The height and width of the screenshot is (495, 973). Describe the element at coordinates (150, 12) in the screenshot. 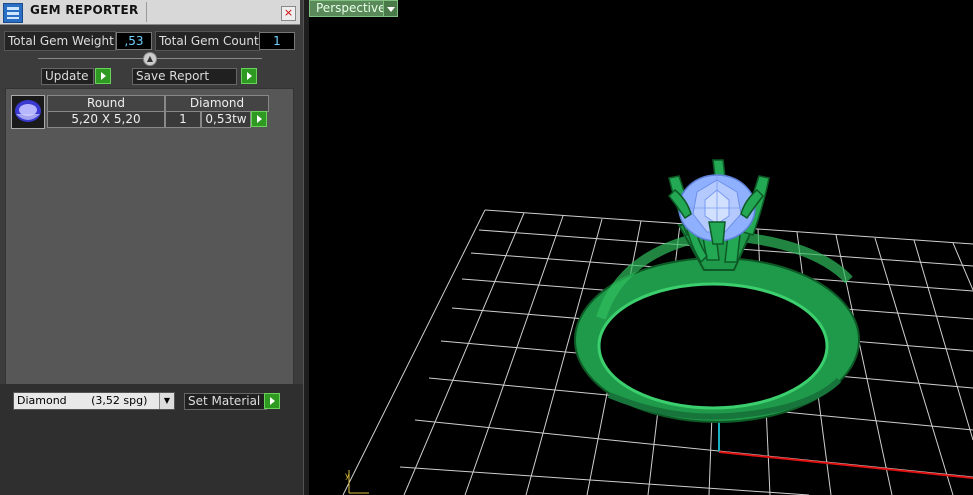

I see `panel-titlebar: GEM REPORTER ×` at that location.